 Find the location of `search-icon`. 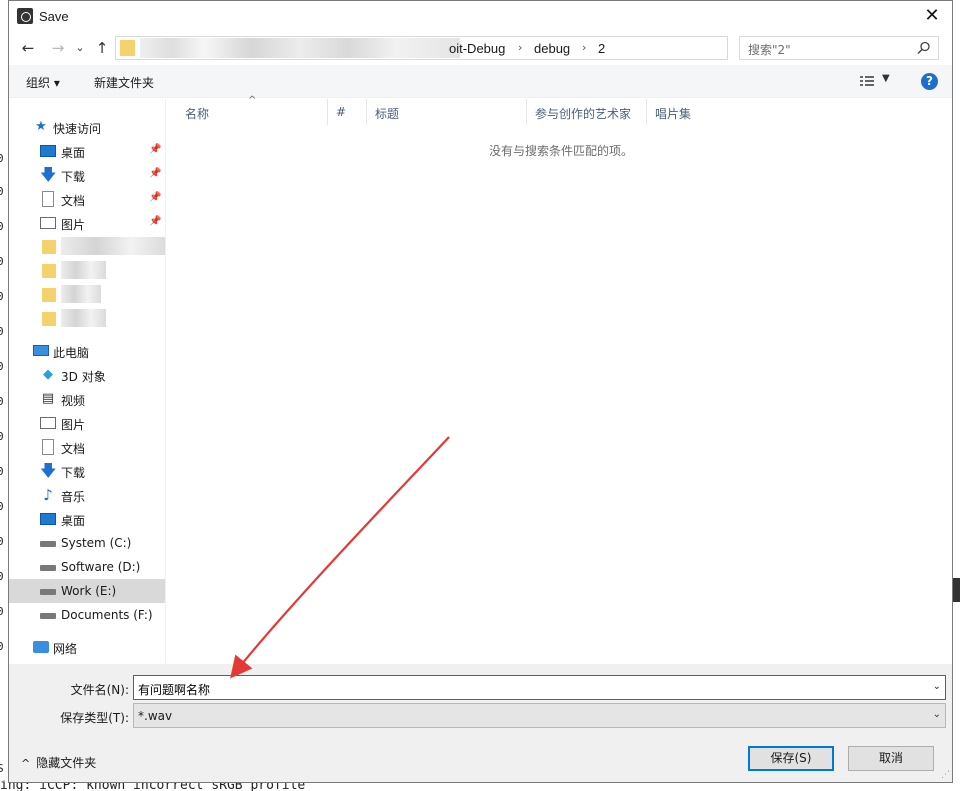

search-icon is located at coordinates (924, 48).